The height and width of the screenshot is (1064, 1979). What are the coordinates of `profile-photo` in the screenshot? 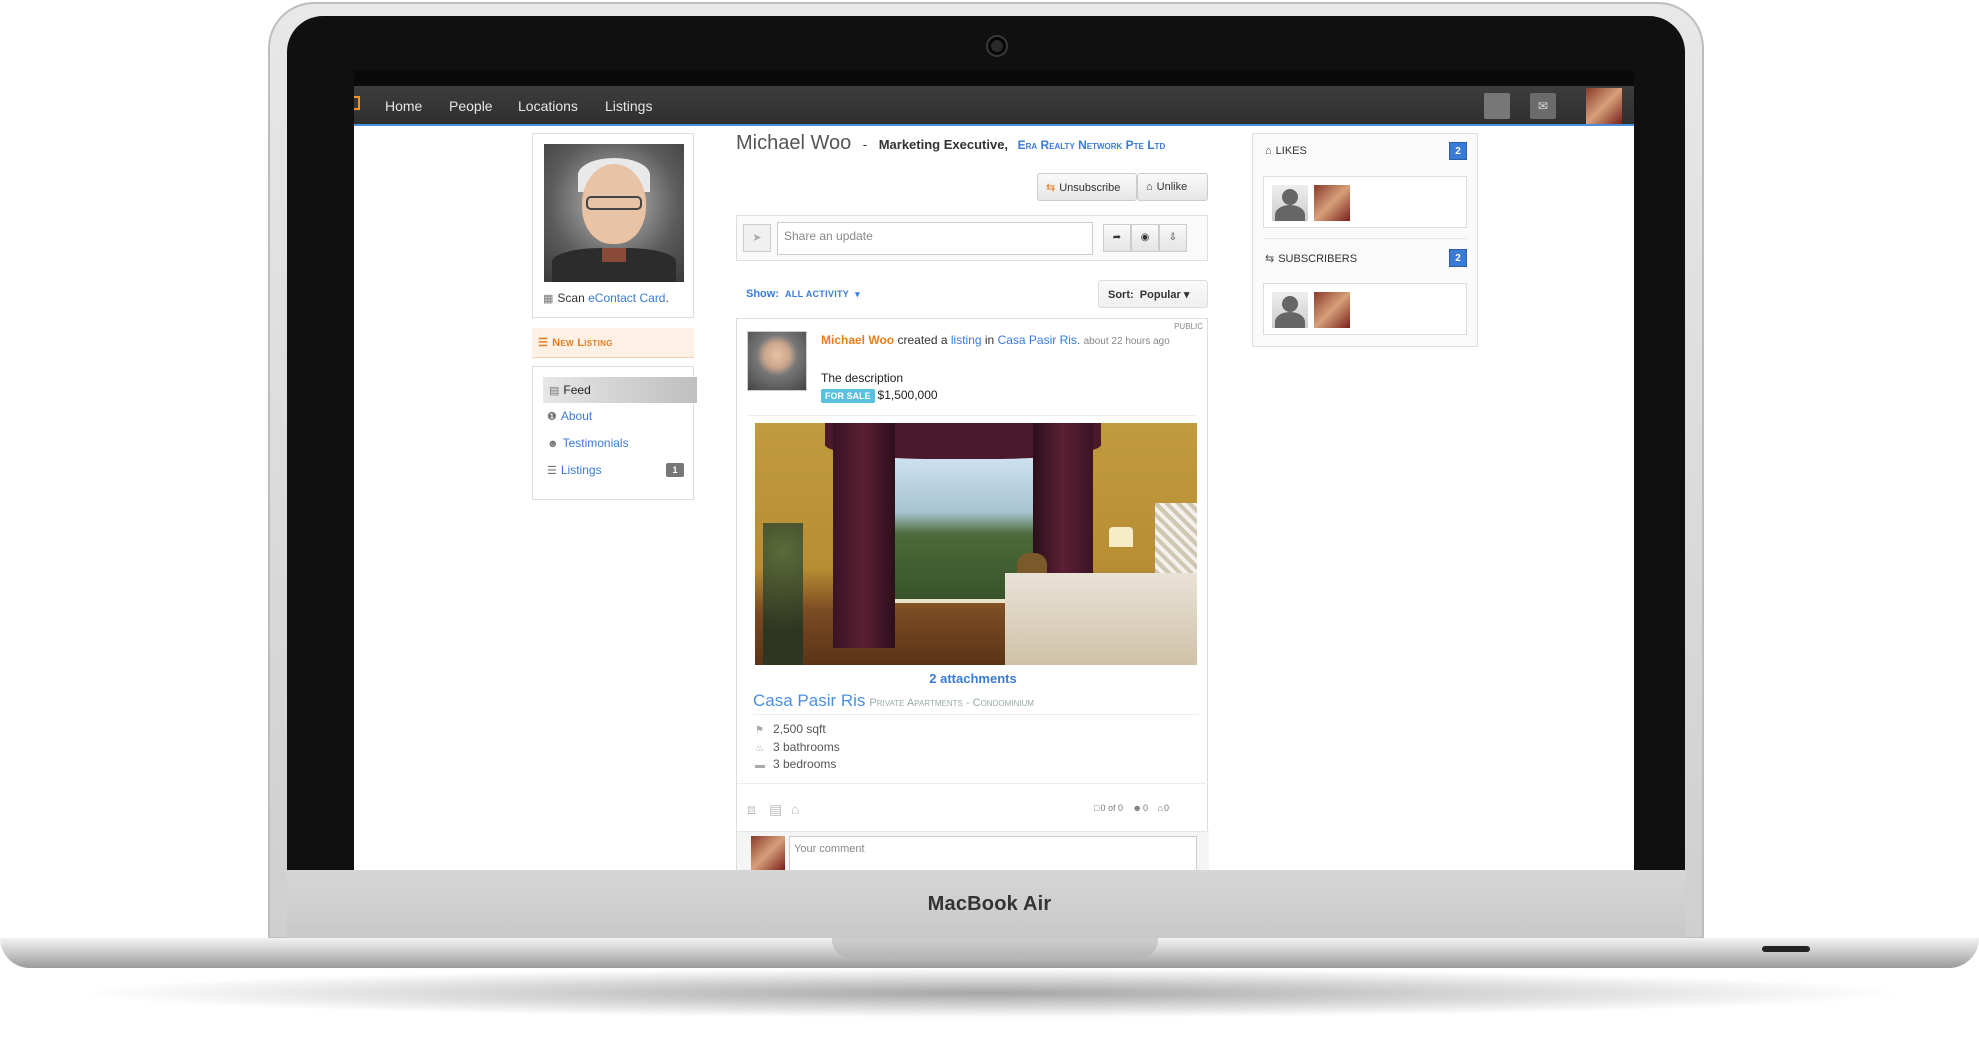 It's located at (614, 213).